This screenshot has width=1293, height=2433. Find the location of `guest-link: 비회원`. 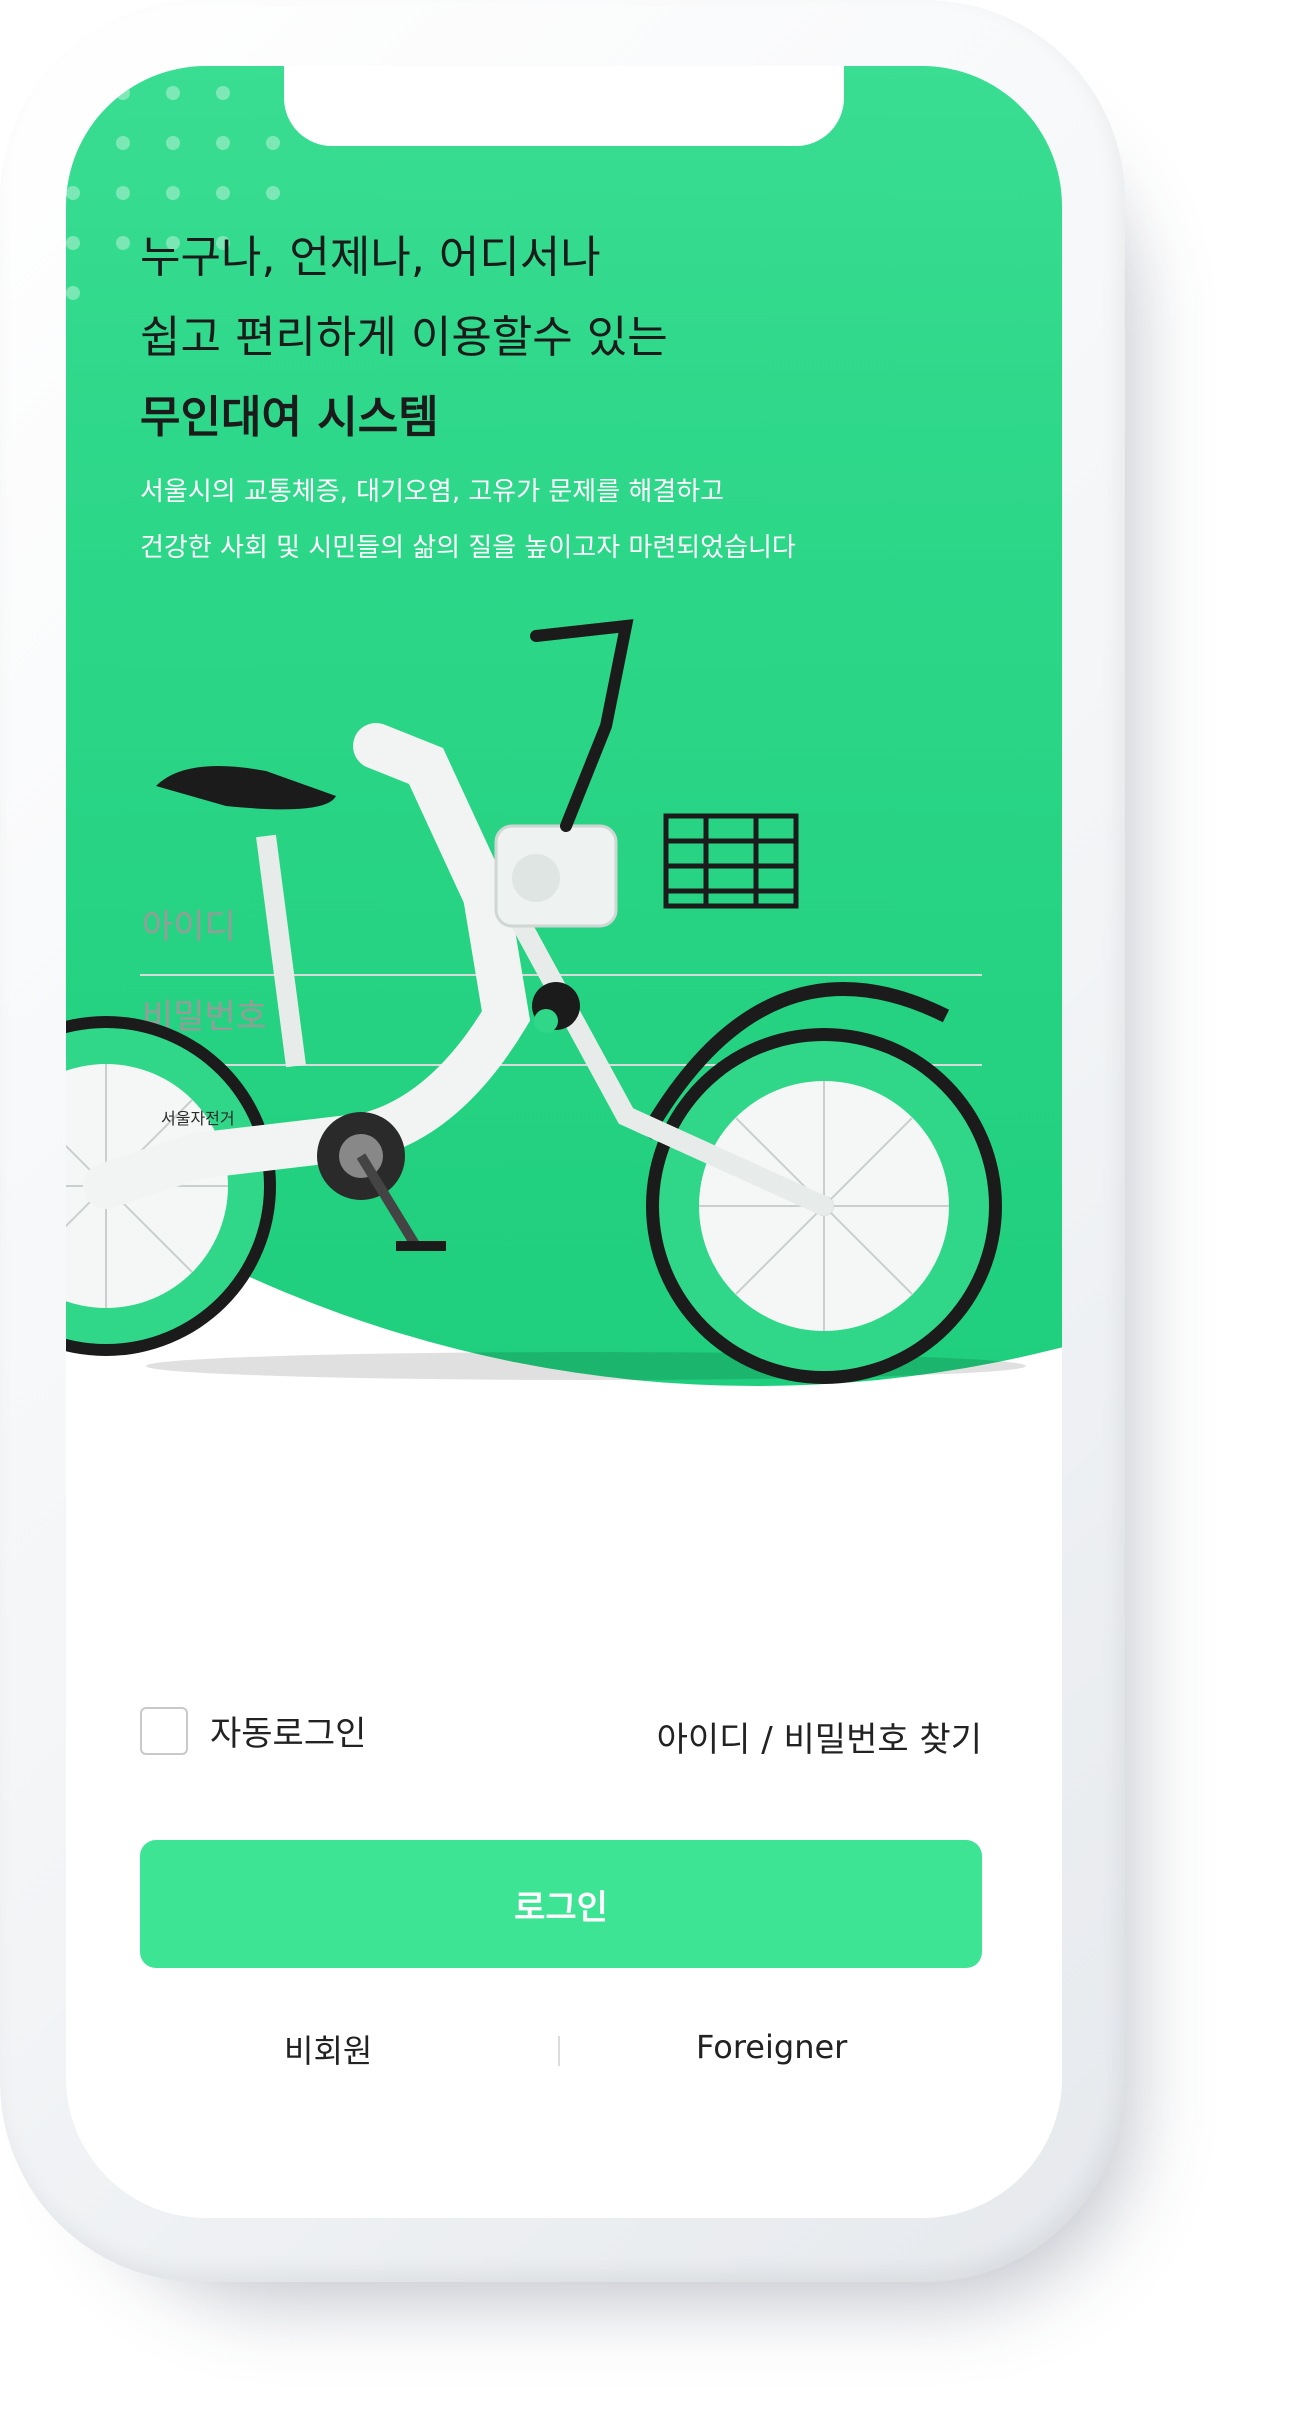

guest-link: 비회원 is located at coordinates (328, 2049).